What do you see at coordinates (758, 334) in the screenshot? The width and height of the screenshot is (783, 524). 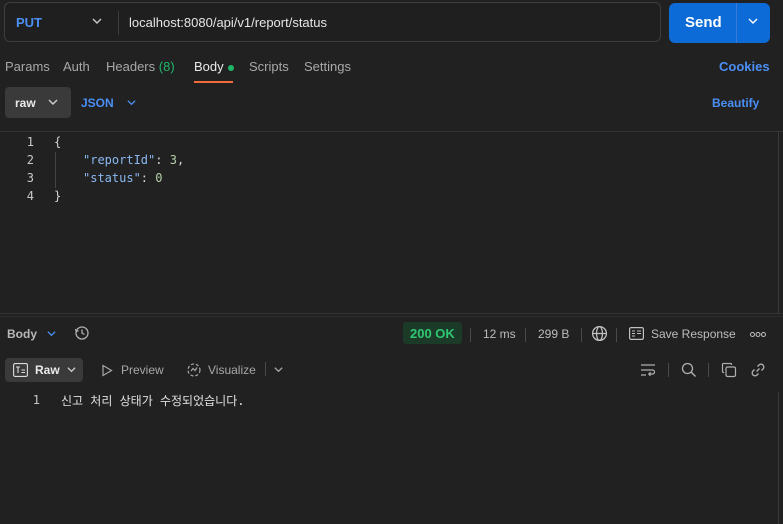 I see `more-options-icon` at bounding box center [758, 334].